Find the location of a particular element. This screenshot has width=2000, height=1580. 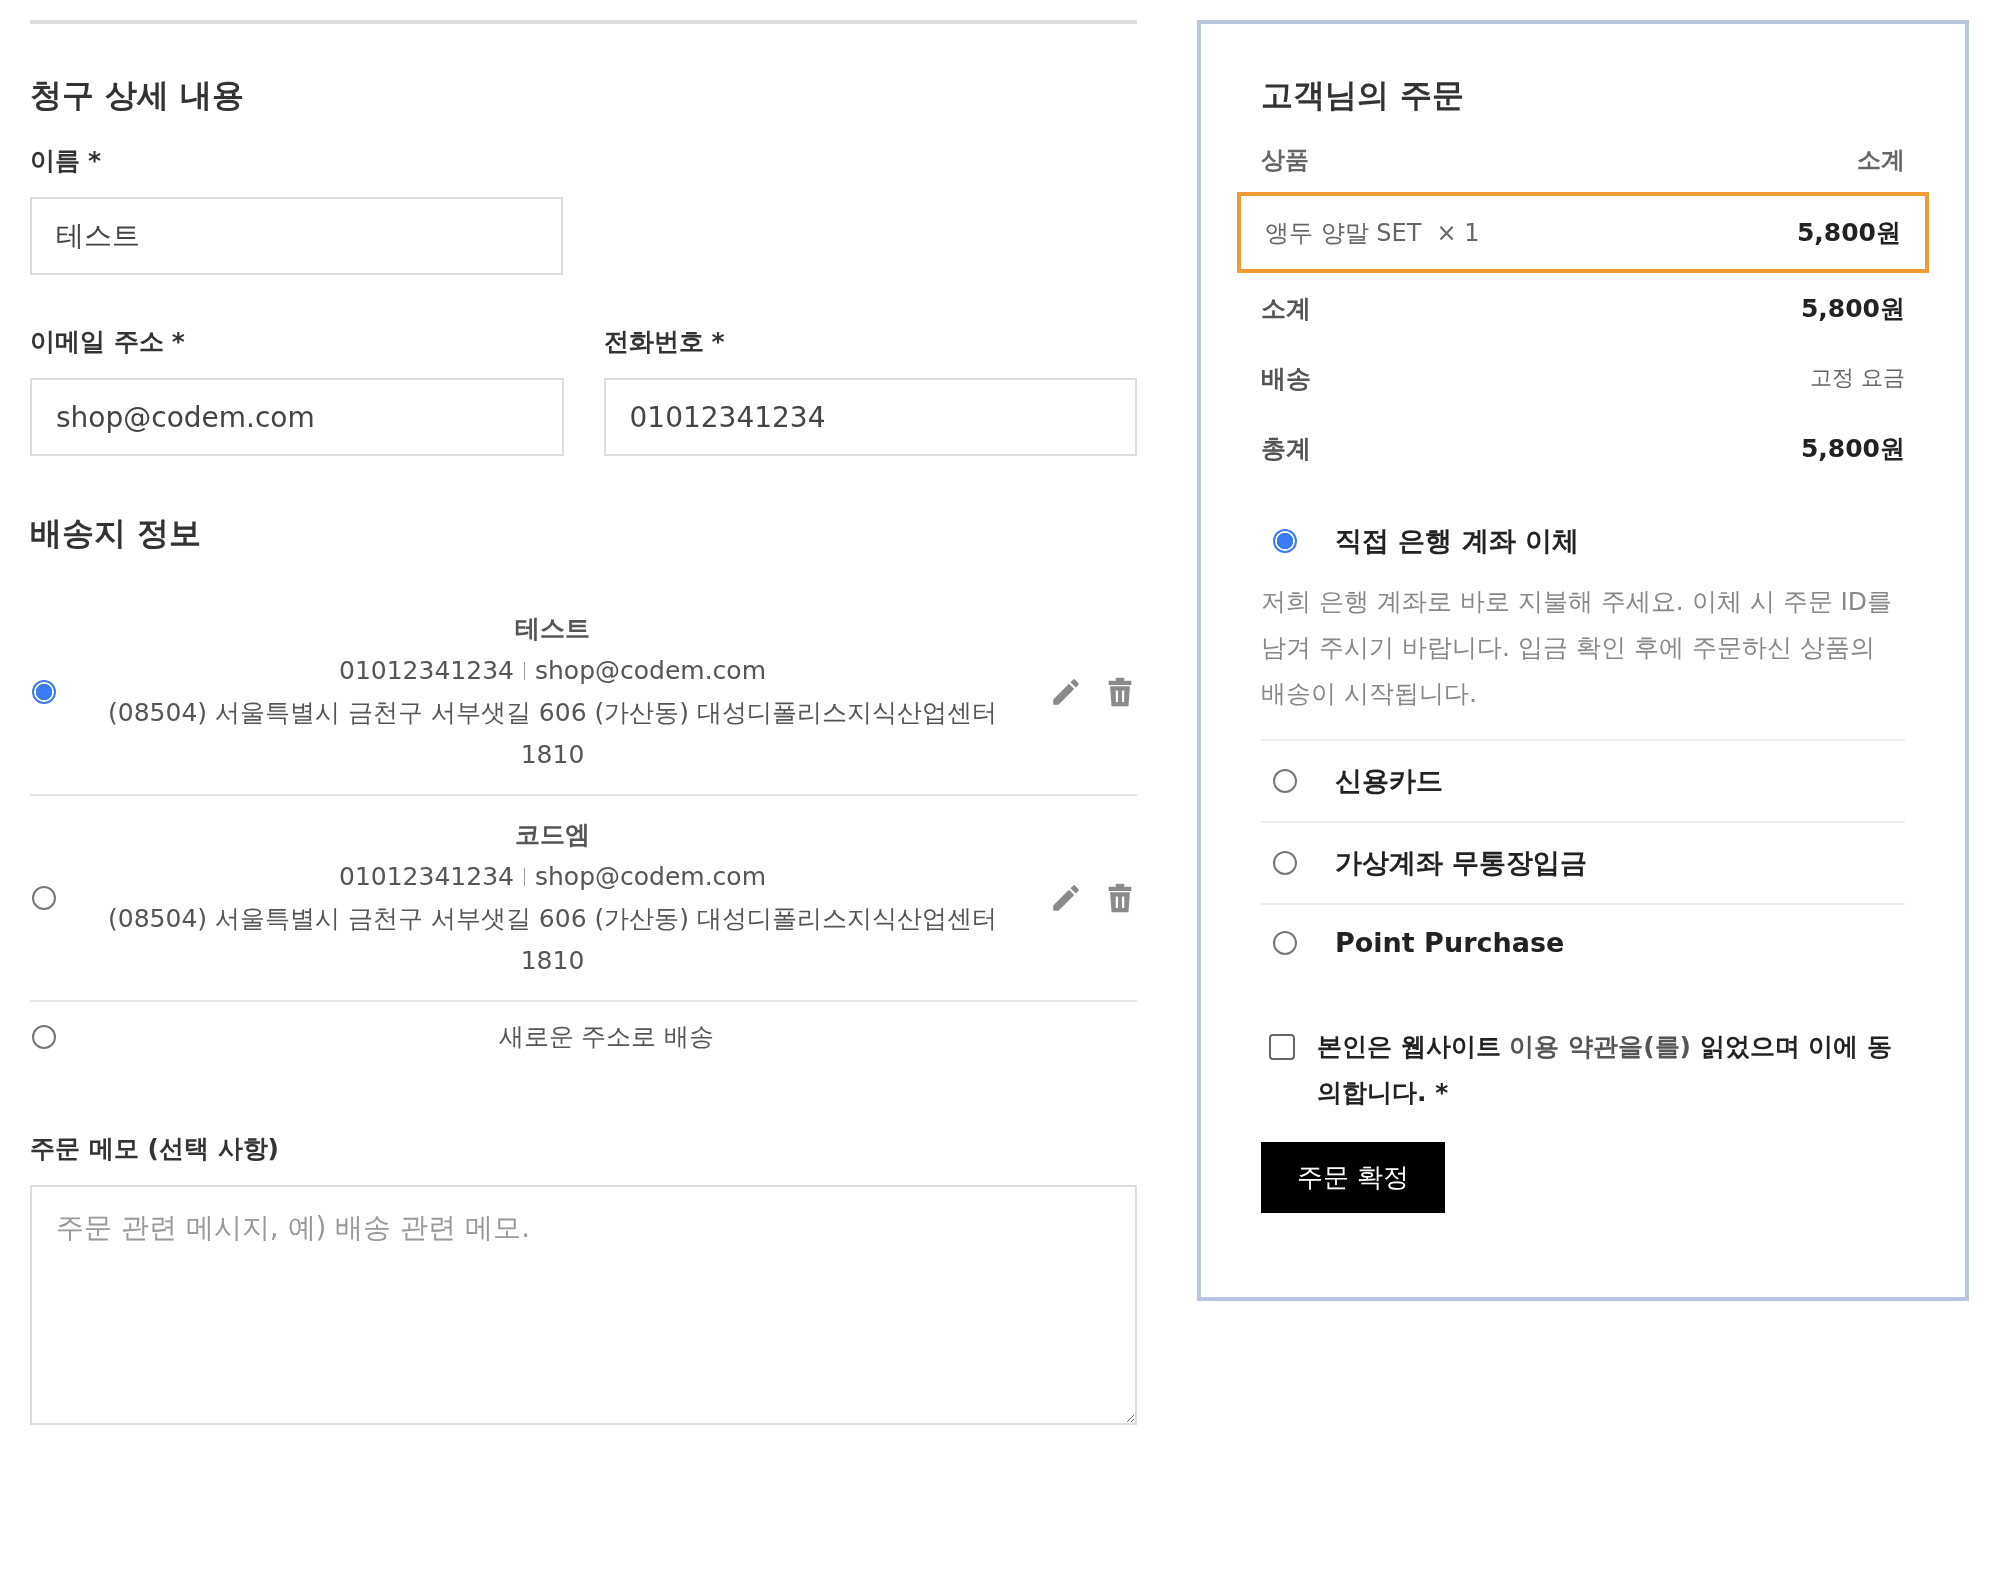

total-label: 총계 is located at coordinates (1286, 448).